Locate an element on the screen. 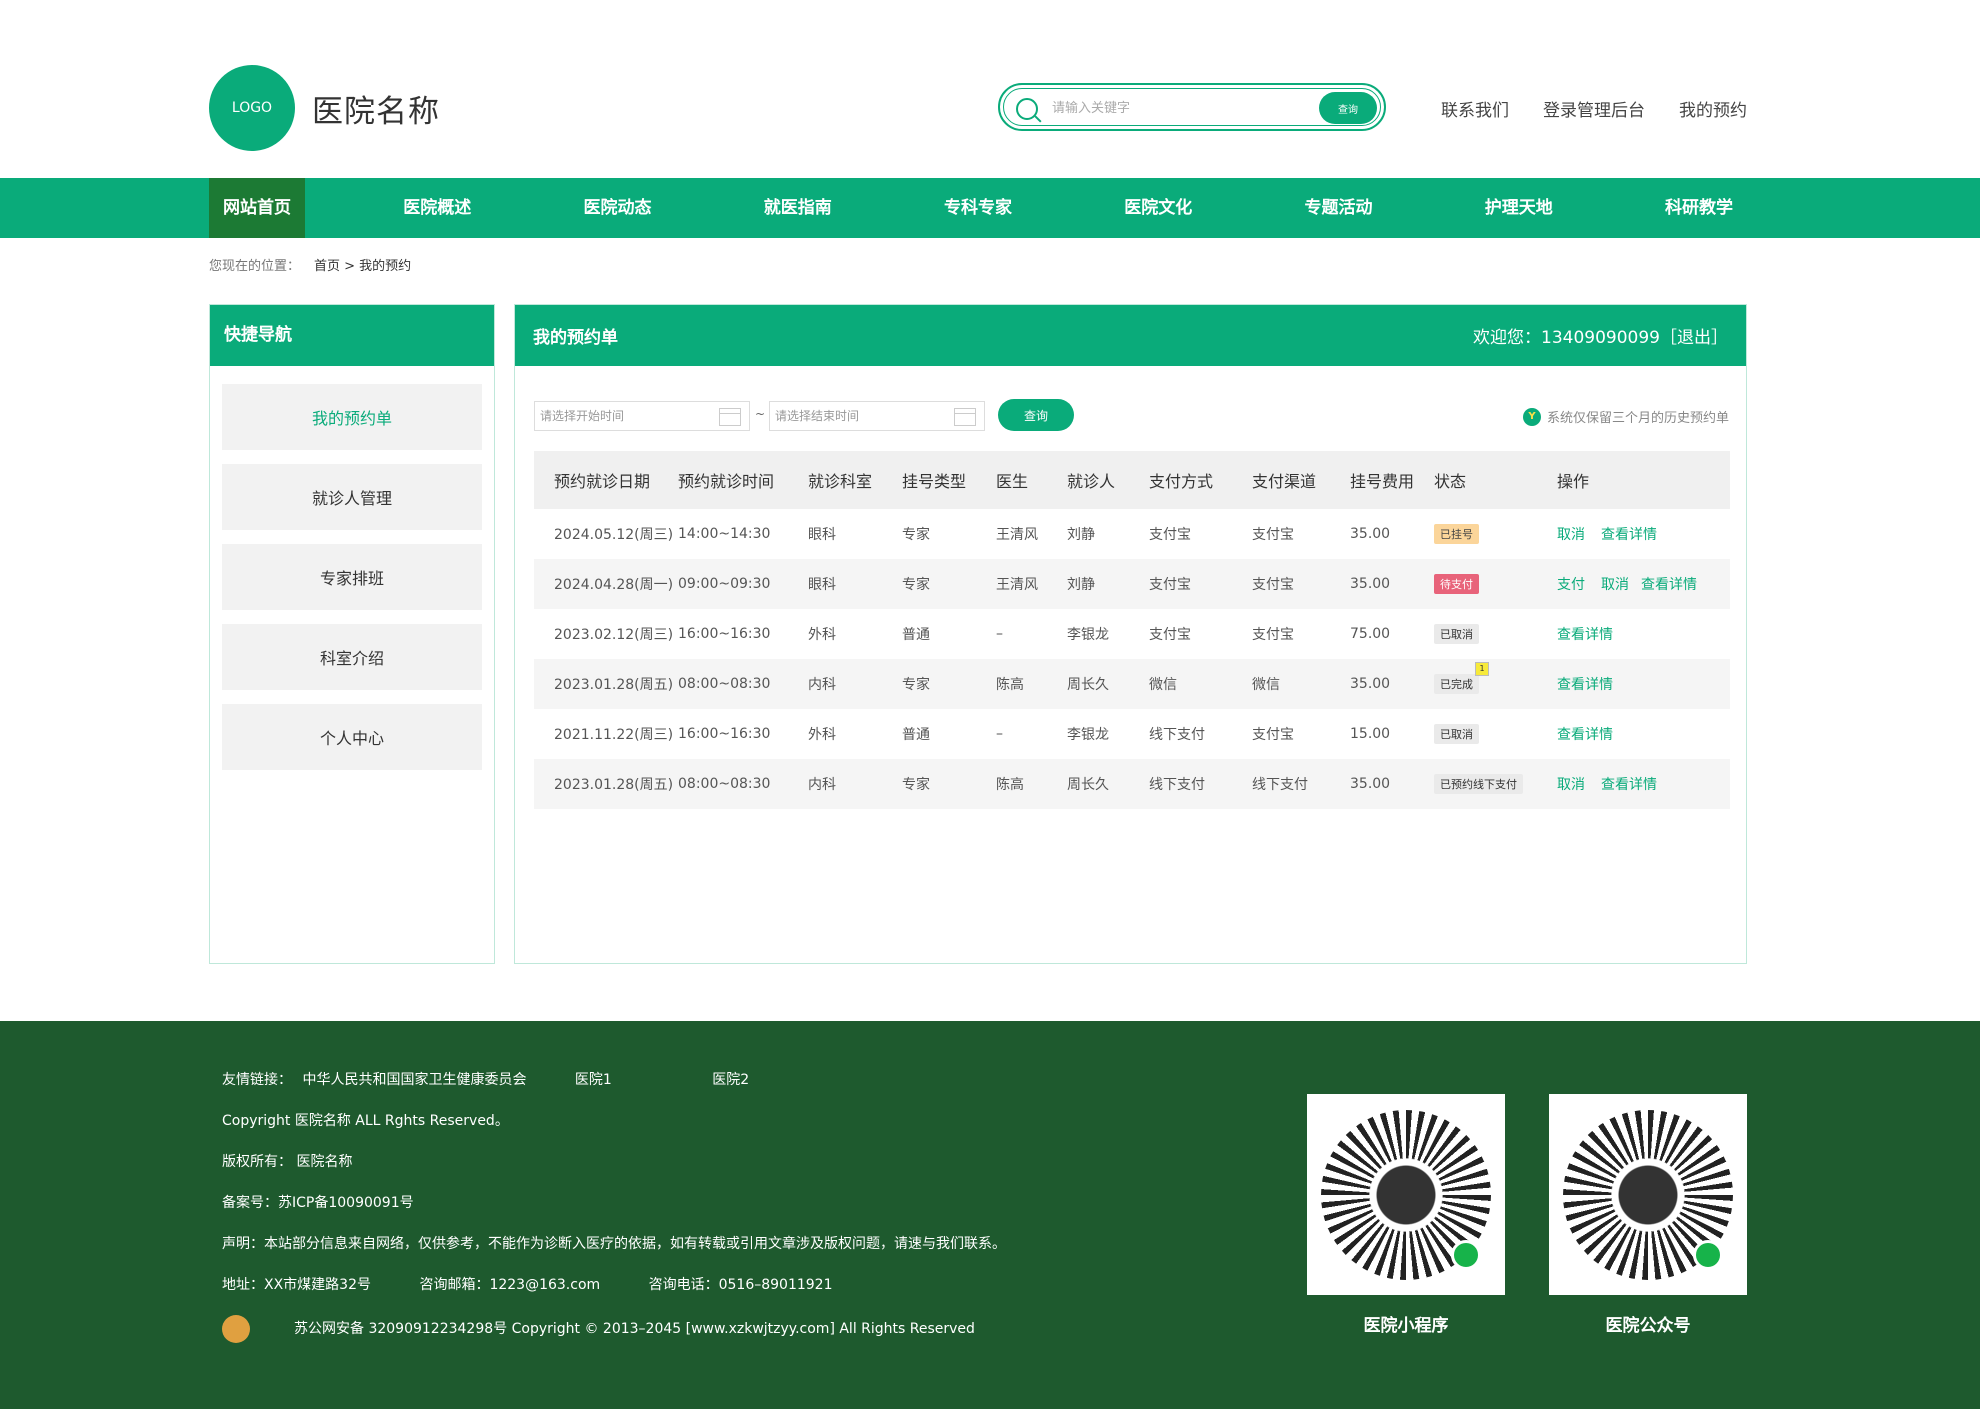 The image size is (1980, 1409). qr-label: 医院小程序 is located at coordinates (1406, 1326).